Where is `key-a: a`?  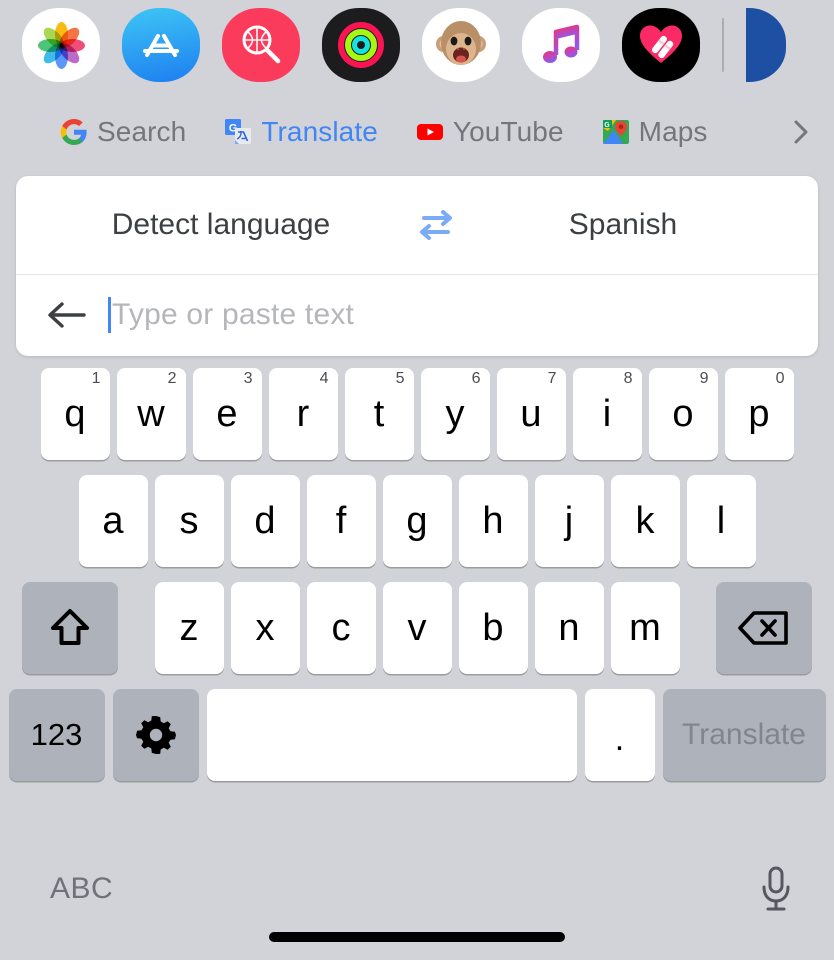 key-a: a is located at coordinates (113, 521).